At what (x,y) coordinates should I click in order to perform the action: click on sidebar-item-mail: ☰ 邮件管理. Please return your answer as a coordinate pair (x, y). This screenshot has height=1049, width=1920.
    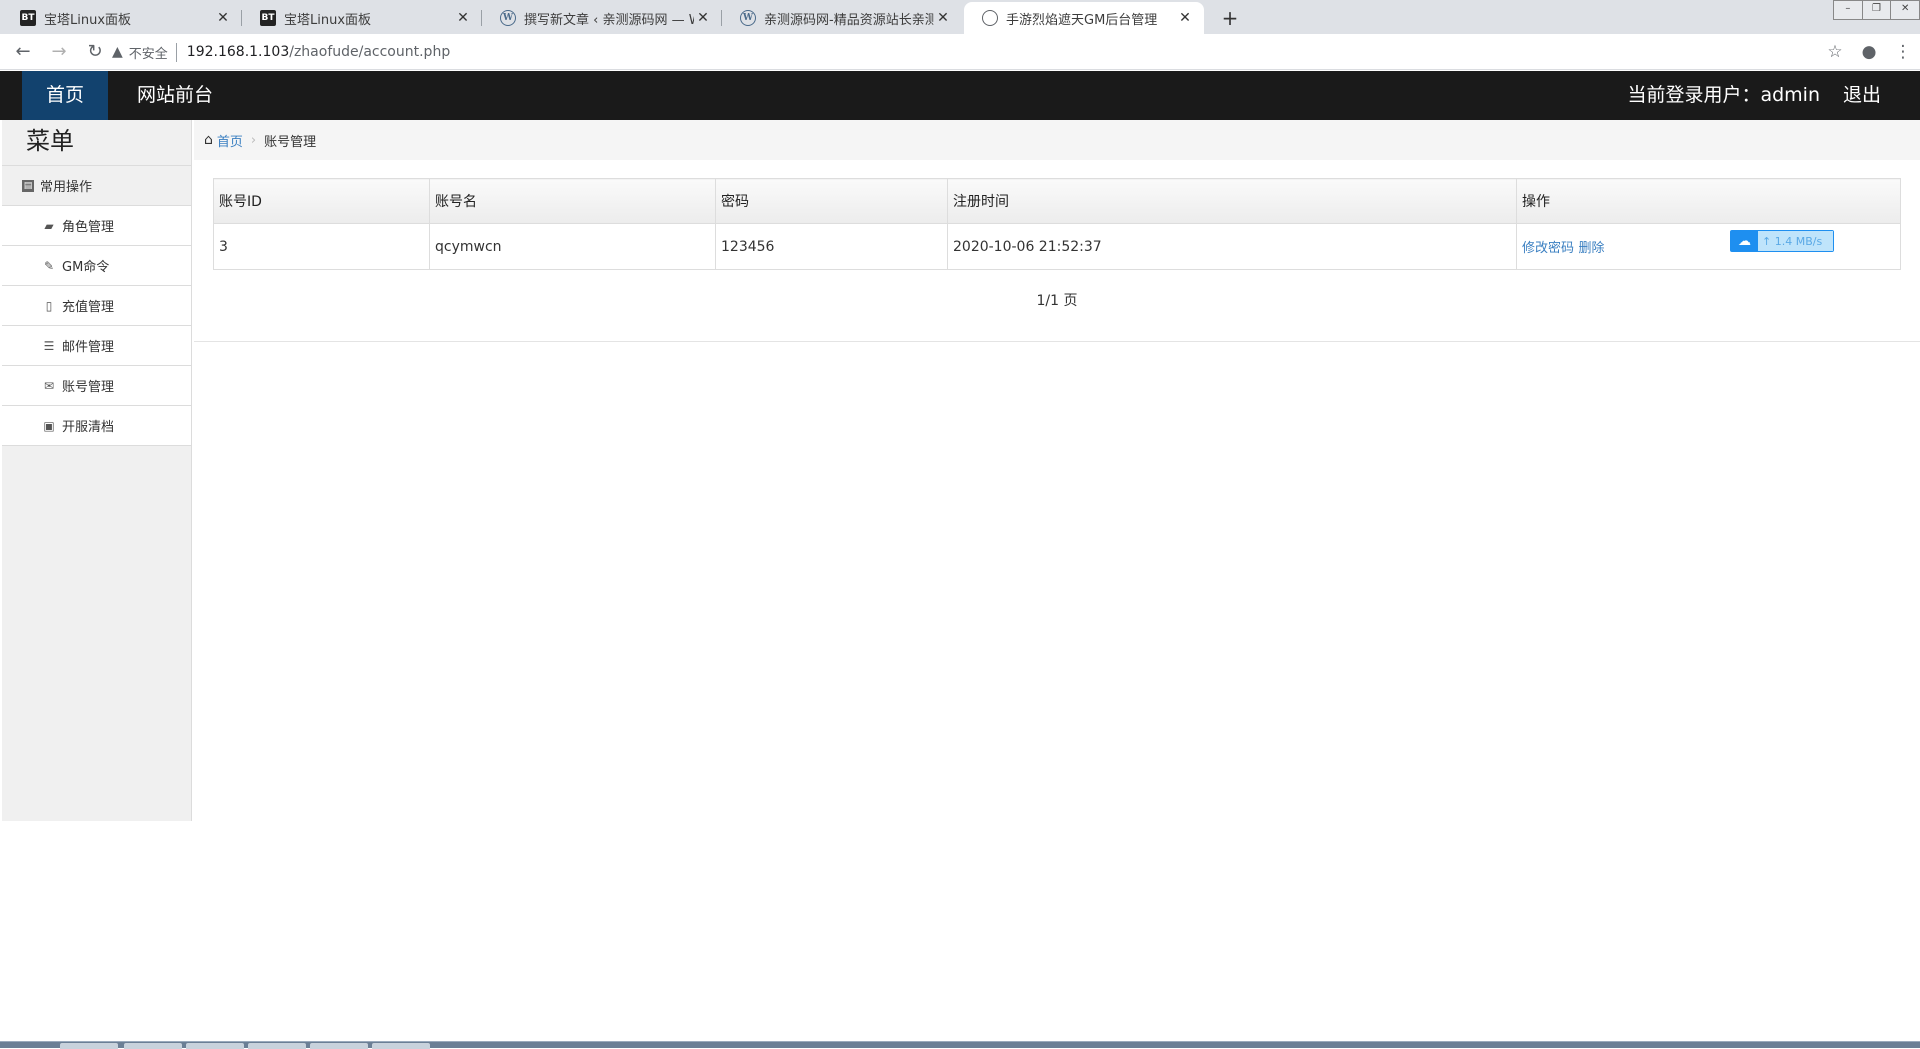
    Looking at the image, I should click on (96, 346).